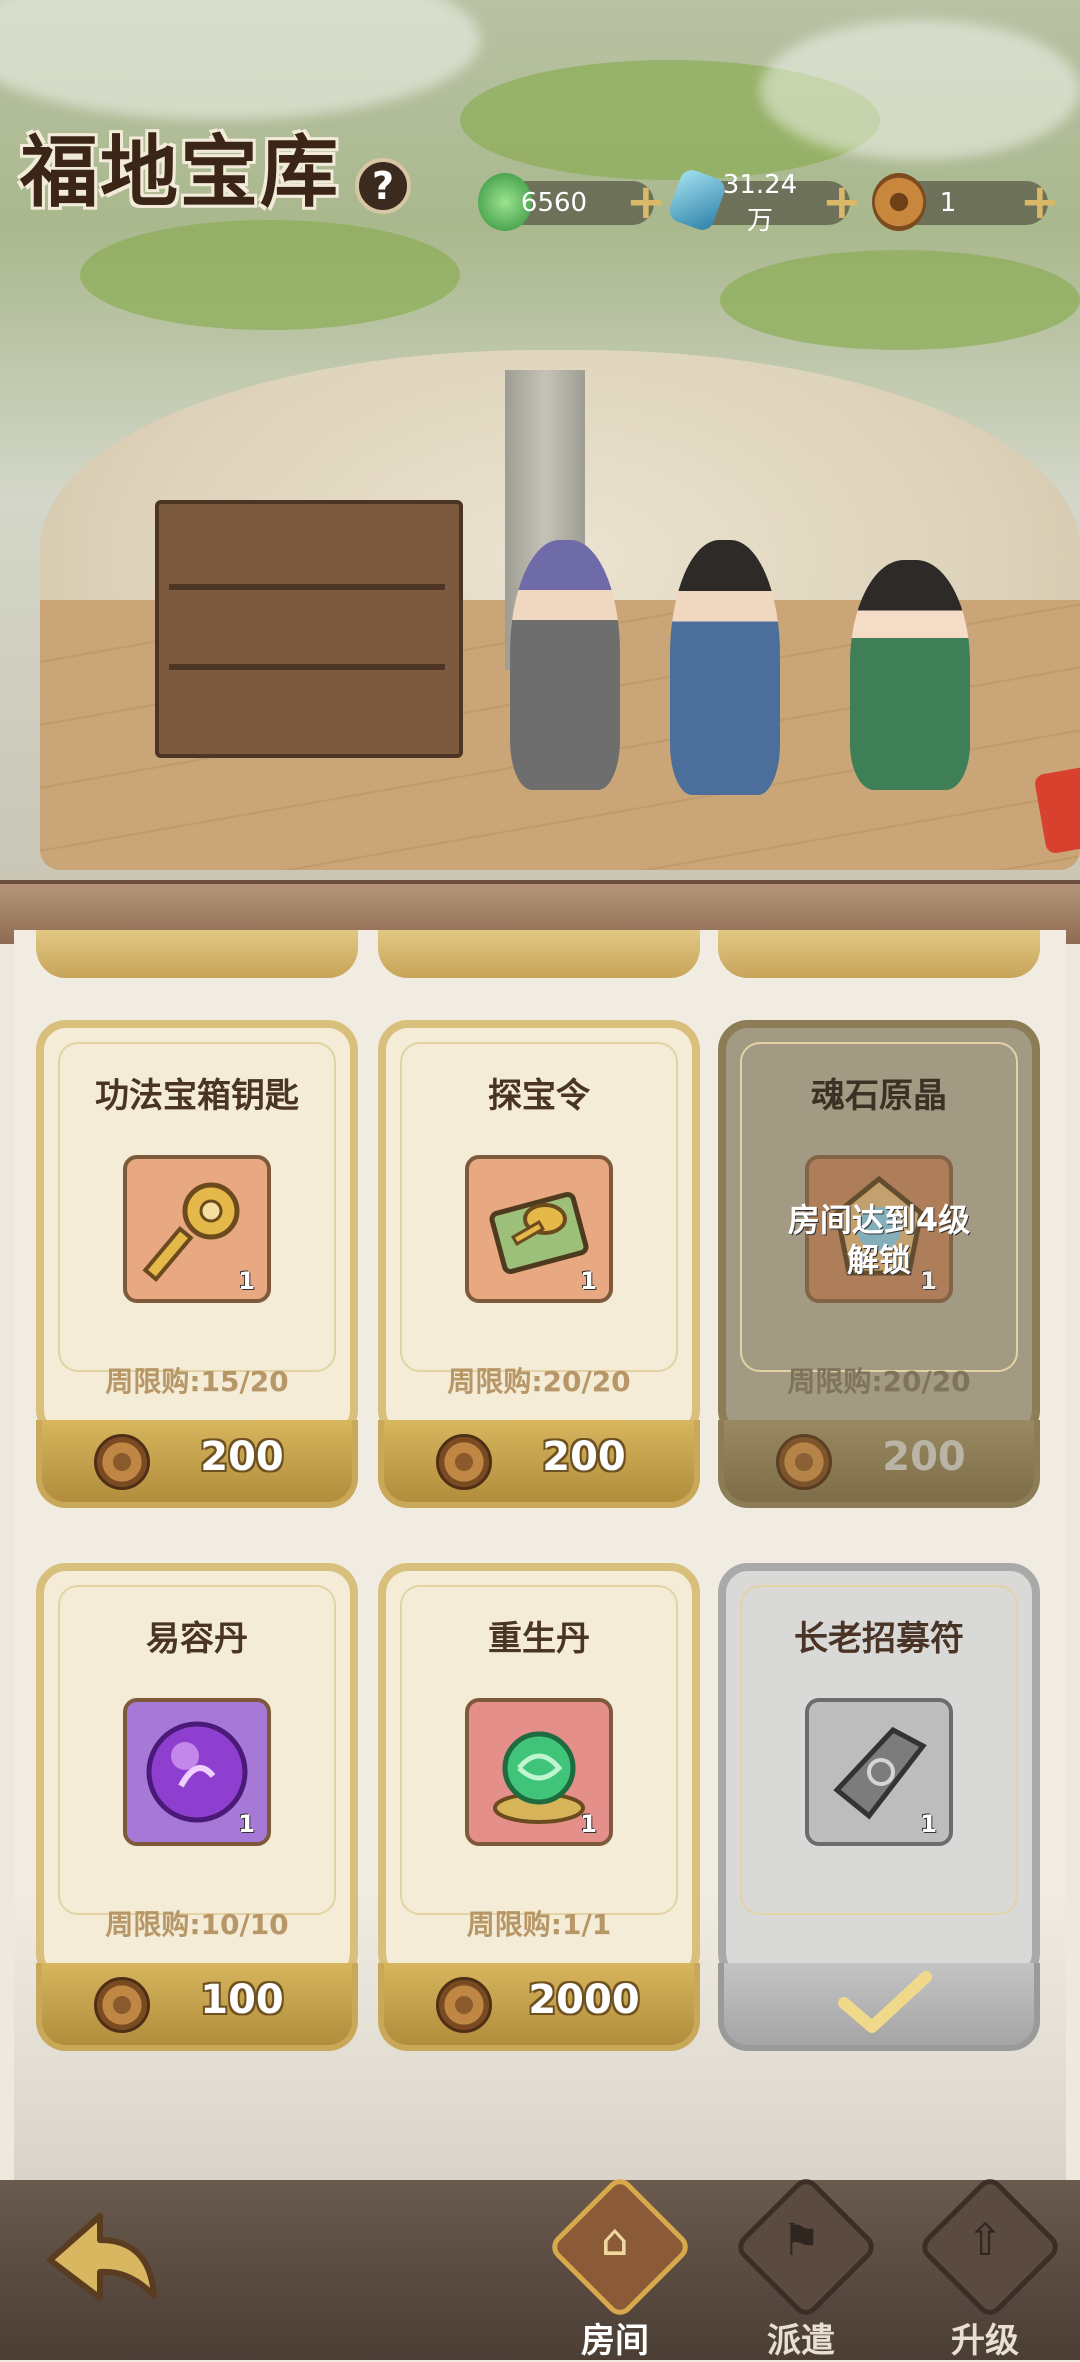 The width and height of the screenshot is (1080, 2362). I want to click on price-value: 2000, so click(584, 2000).